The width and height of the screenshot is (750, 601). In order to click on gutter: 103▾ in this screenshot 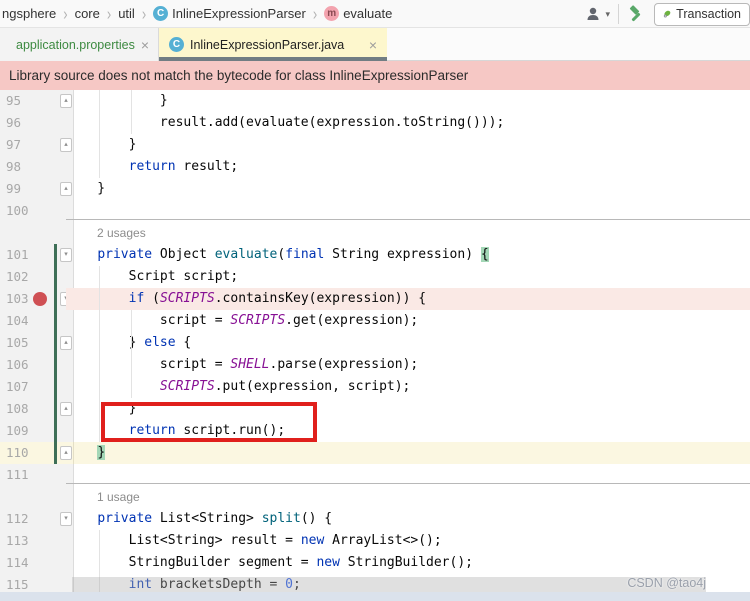, I will do `click(37, 299)`.